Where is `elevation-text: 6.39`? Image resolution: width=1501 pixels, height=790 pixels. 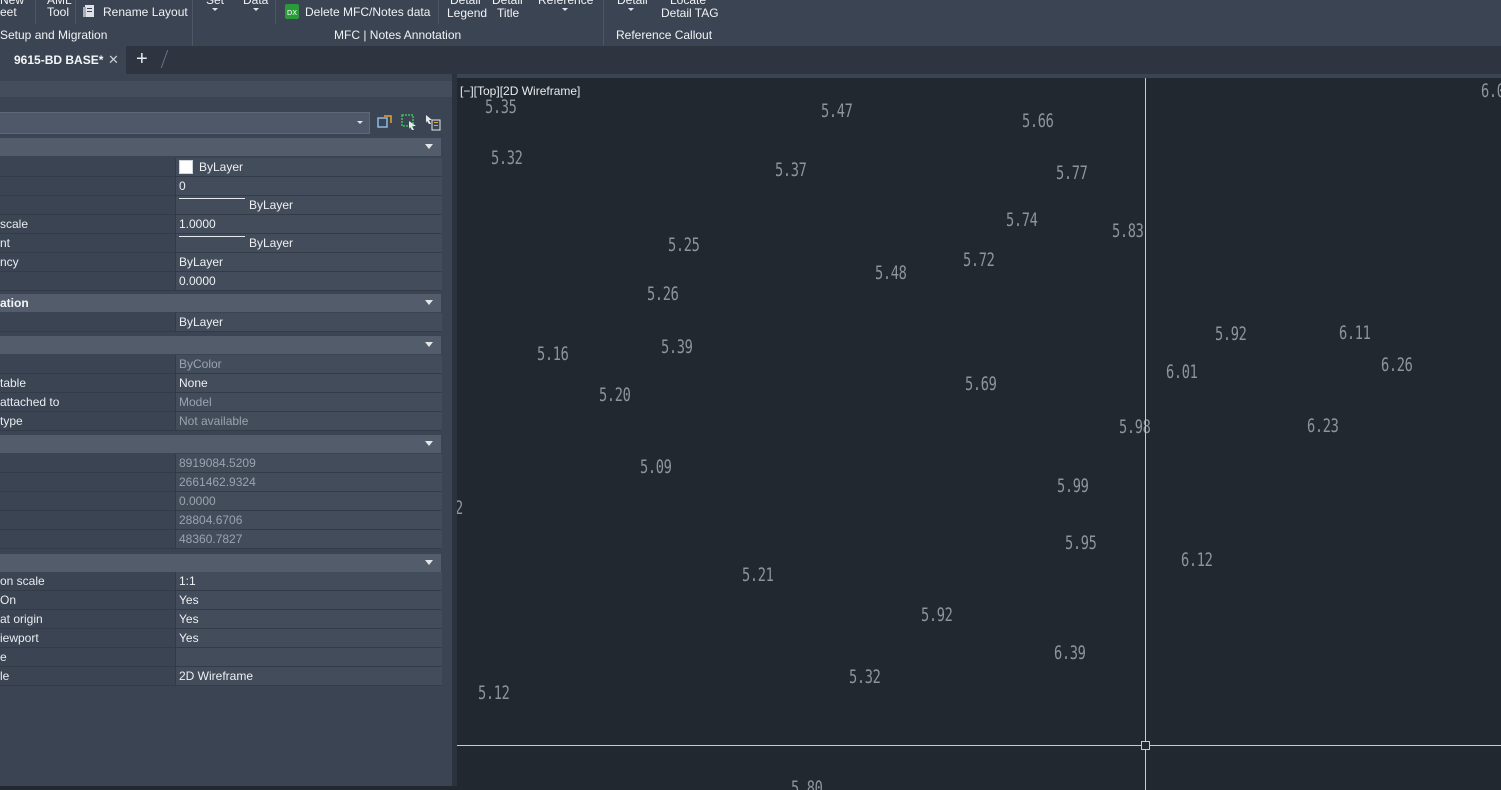
elevation-text: 6.39 is located at coordinates (1070, 653).